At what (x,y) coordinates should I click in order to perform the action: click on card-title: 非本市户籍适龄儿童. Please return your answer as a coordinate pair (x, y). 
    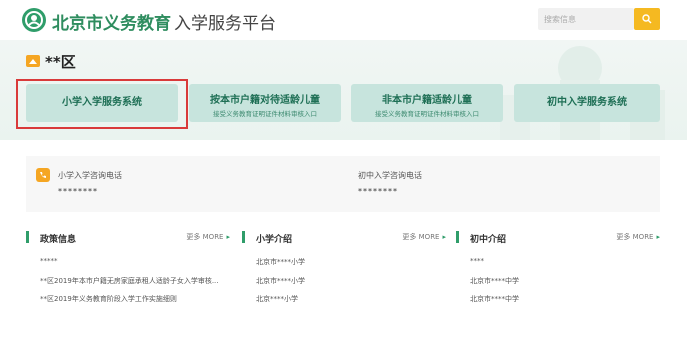
    Looking at the image, I should click on (427, 100).